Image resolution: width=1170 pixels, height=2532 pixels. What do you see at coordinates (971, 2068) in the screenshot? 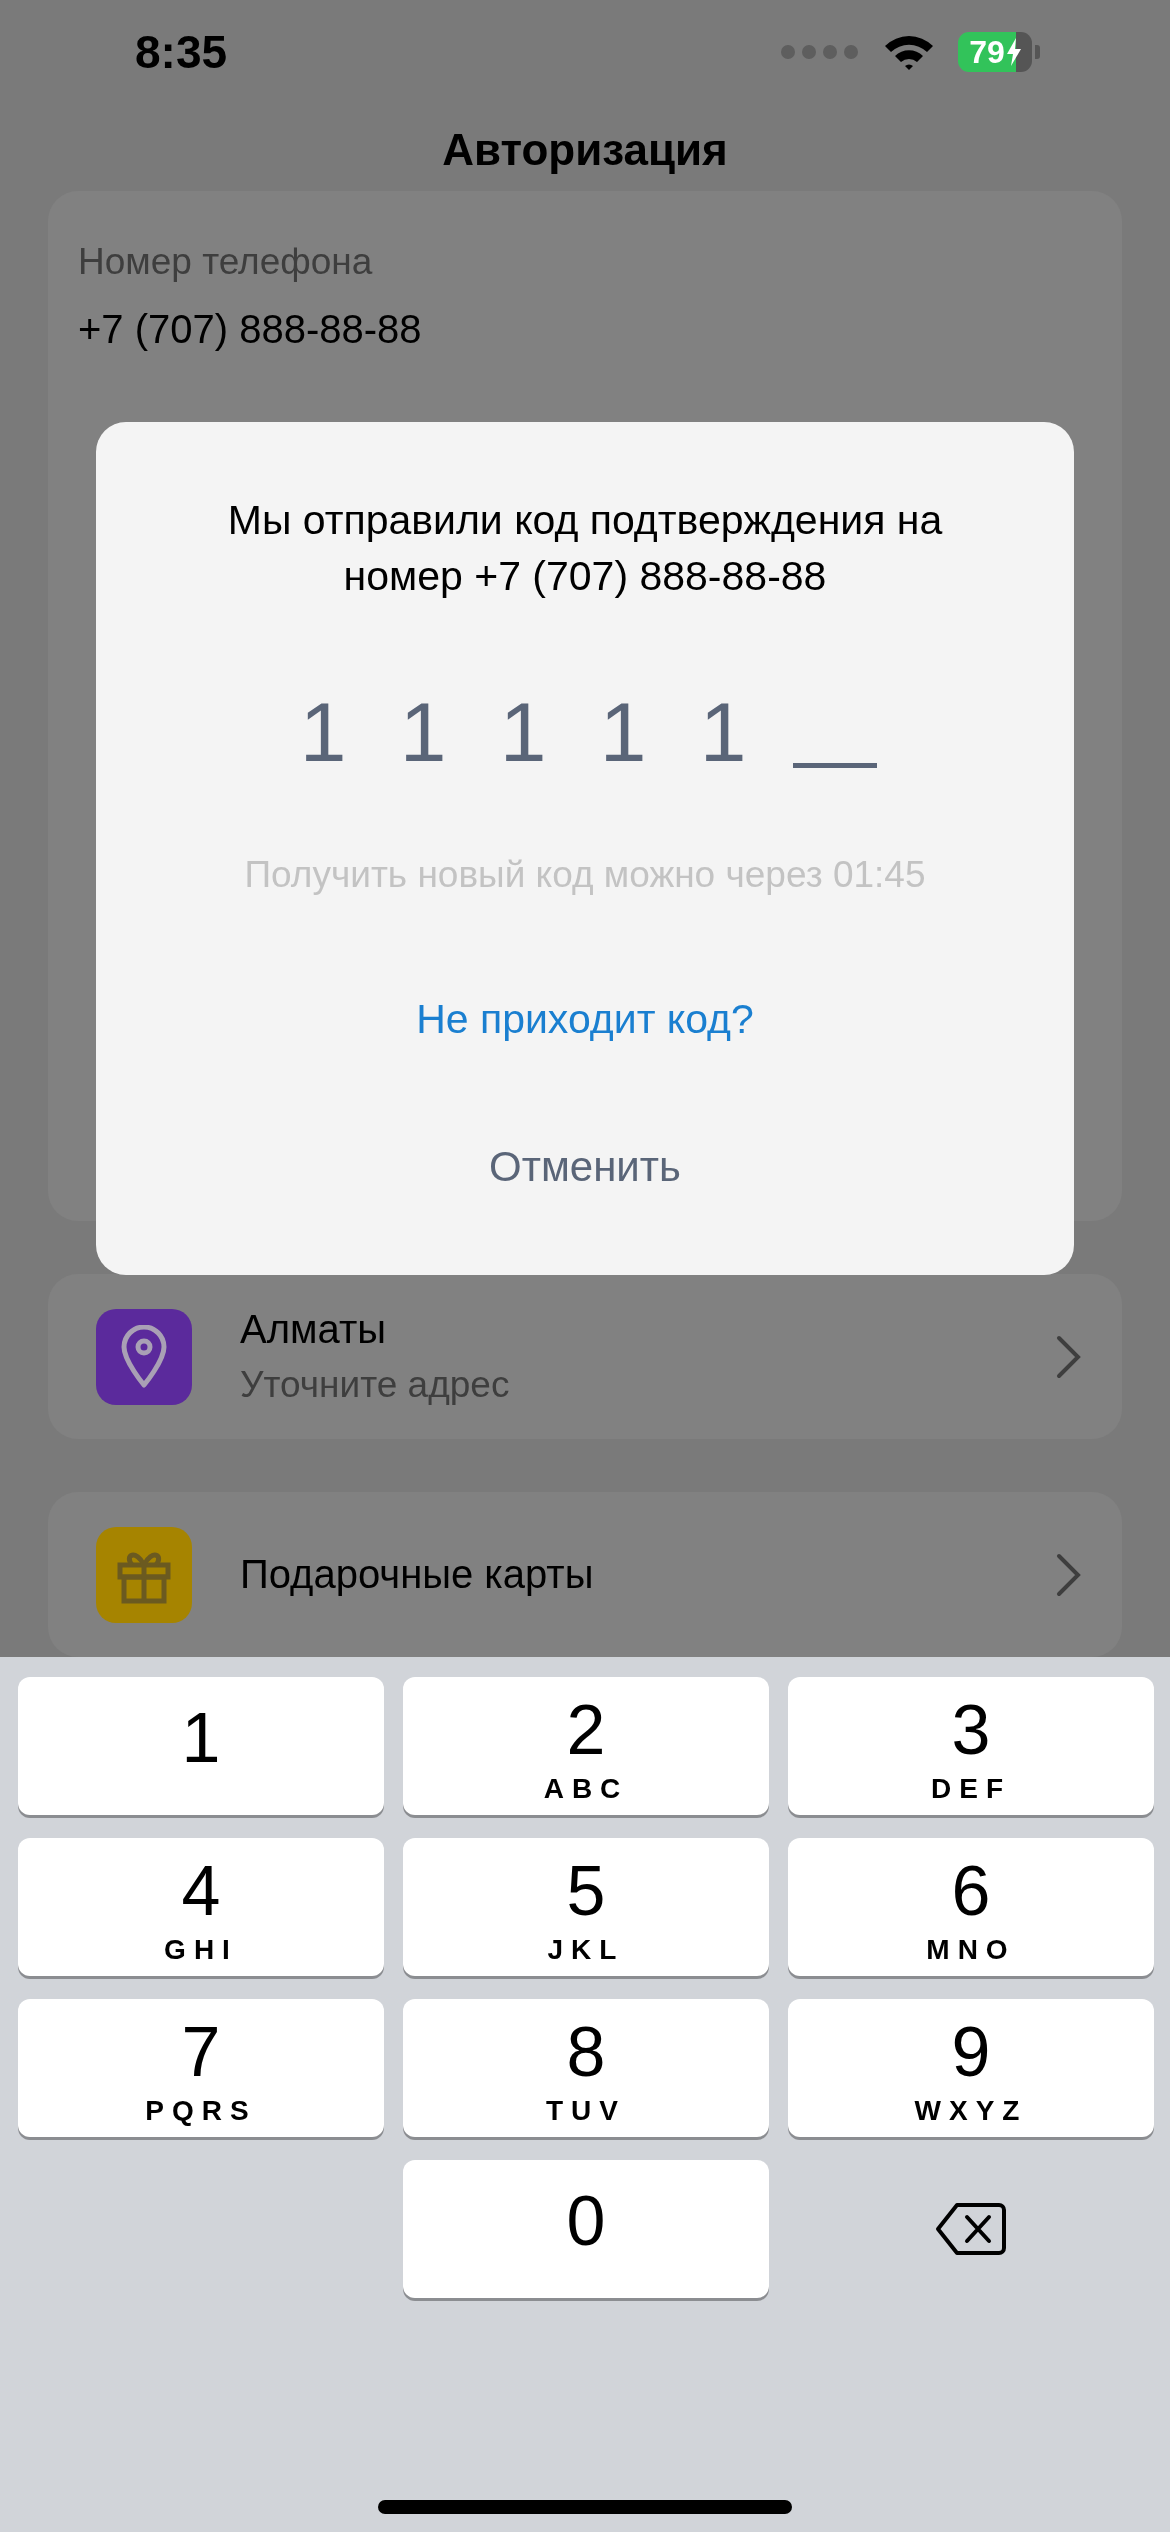
I see `keypad-key: 9 WXYZ` at bounding box center [971, 2068].